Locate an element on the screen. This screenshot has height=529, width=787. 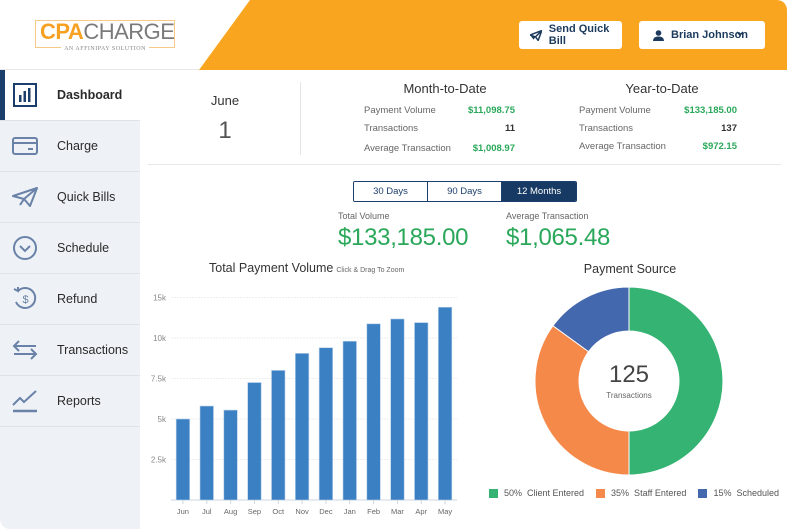
x-tick-label: Oct is located at coordinates (278, 511).